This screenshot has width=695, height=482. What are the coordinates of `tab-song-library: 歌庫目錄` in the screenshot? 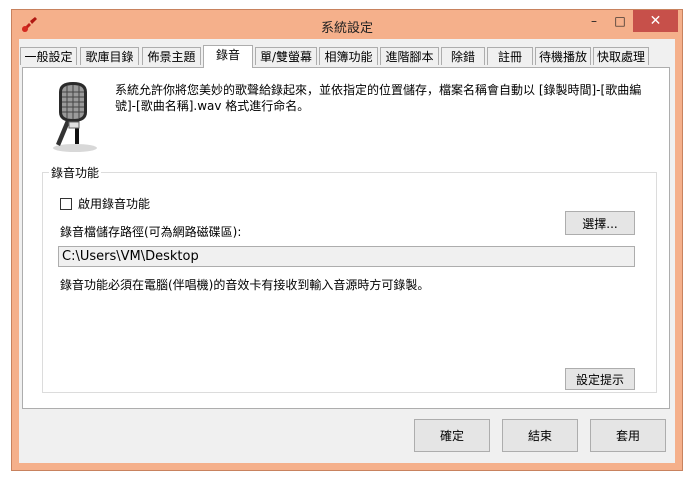 It's located at (109, 56).